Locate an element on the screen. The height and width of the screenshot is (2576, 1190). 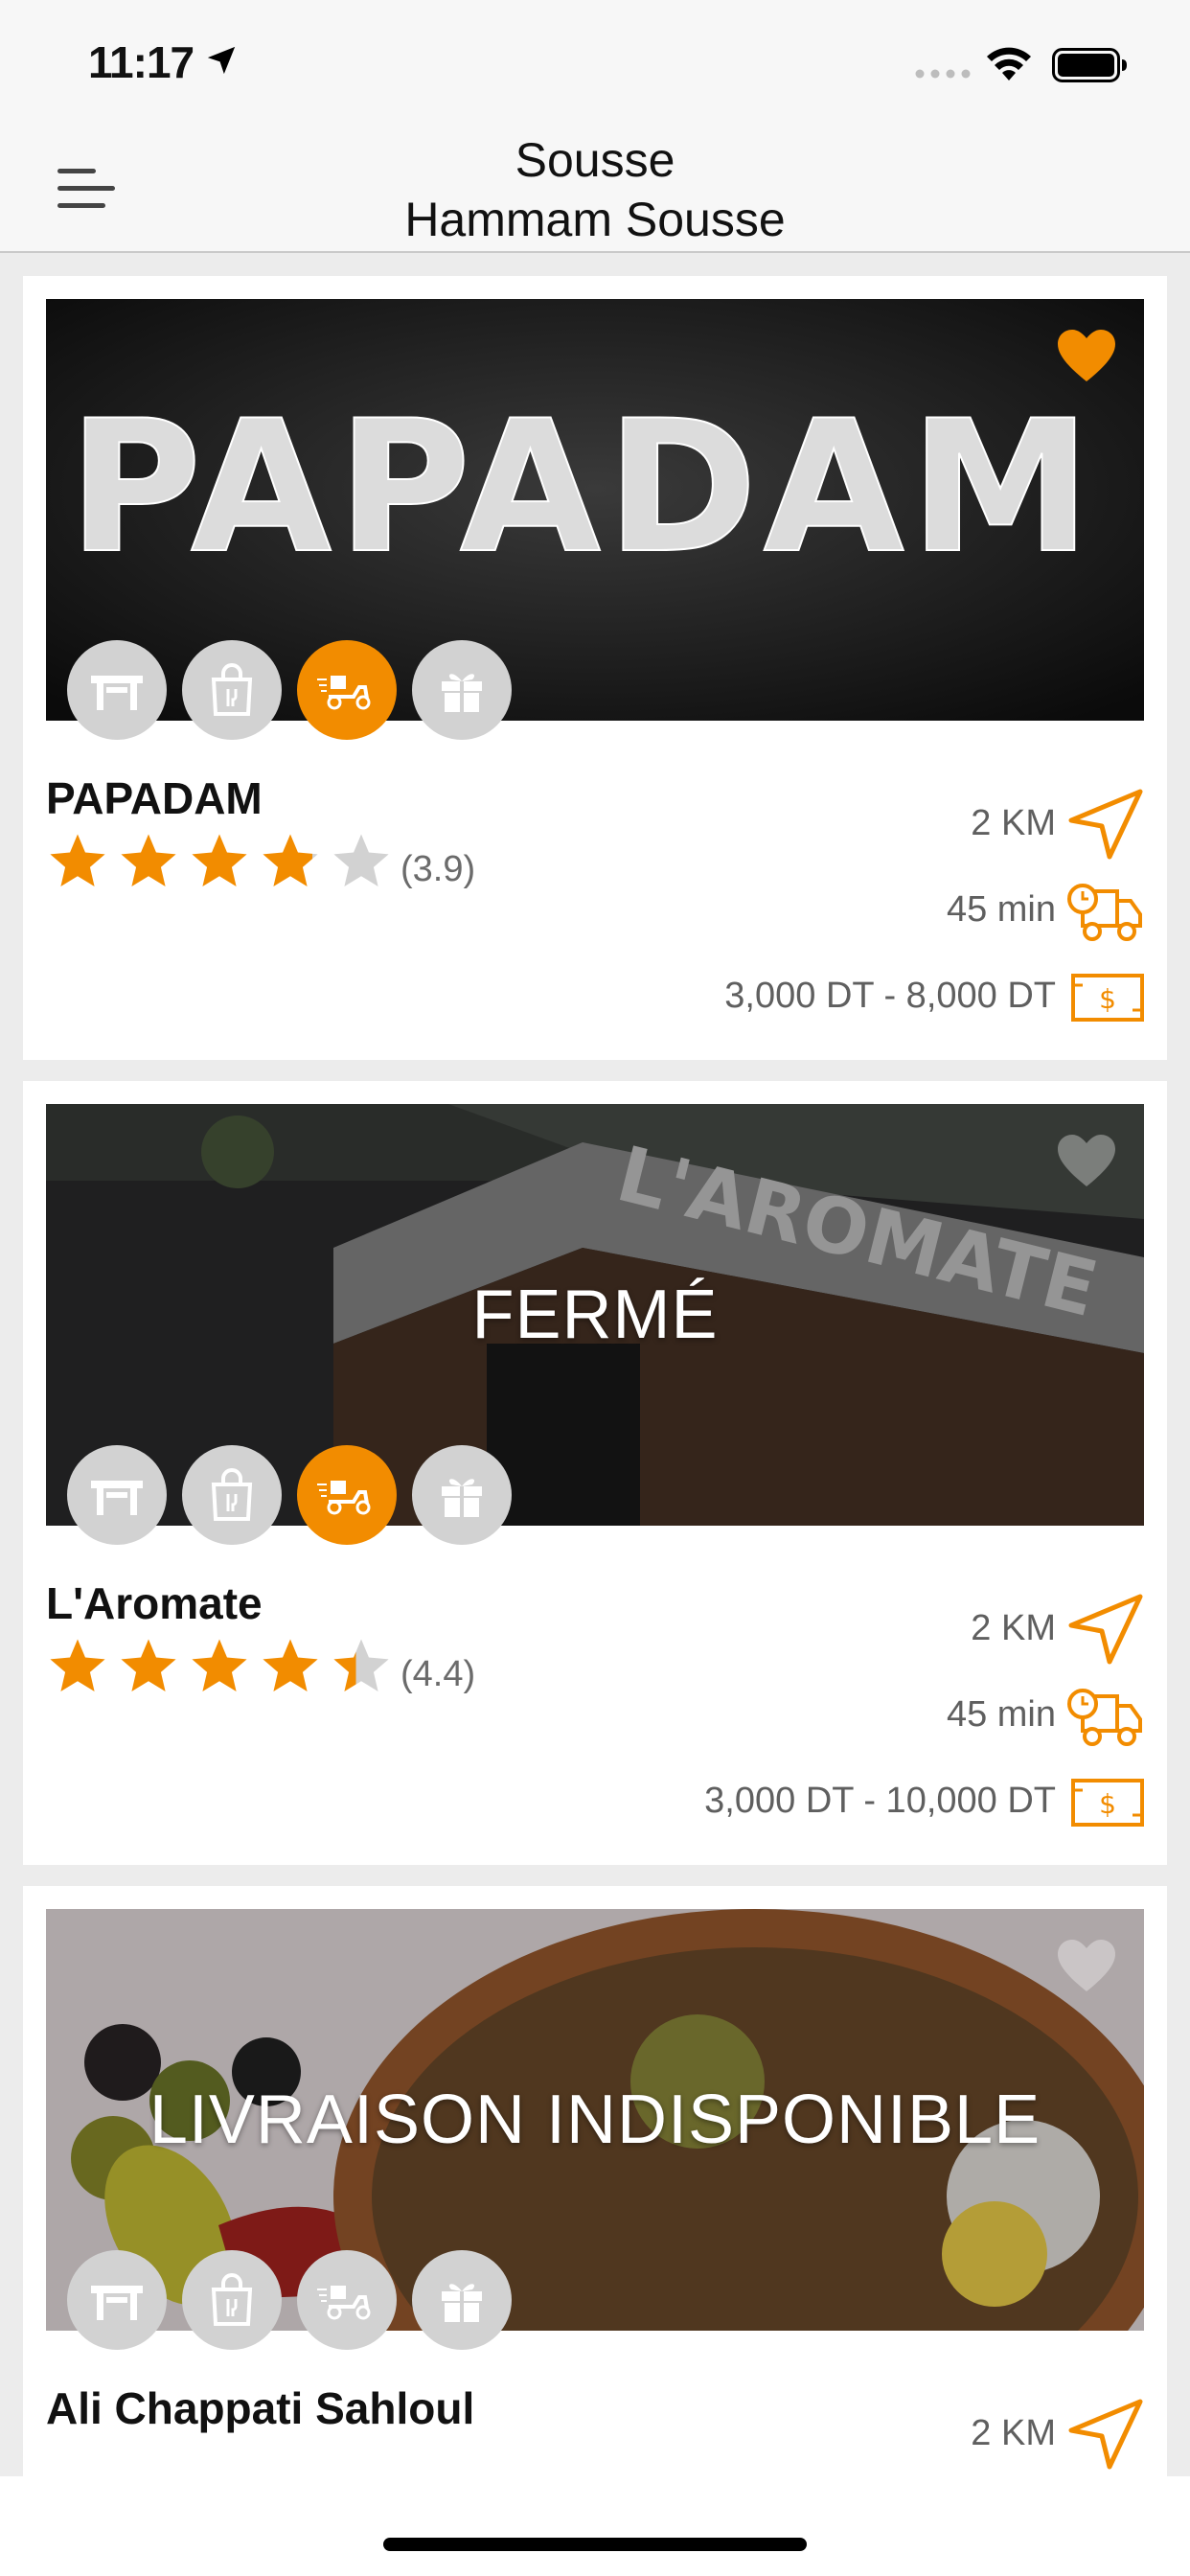
restaurant-name: PAPADAM is located at coordinates (155, 798).